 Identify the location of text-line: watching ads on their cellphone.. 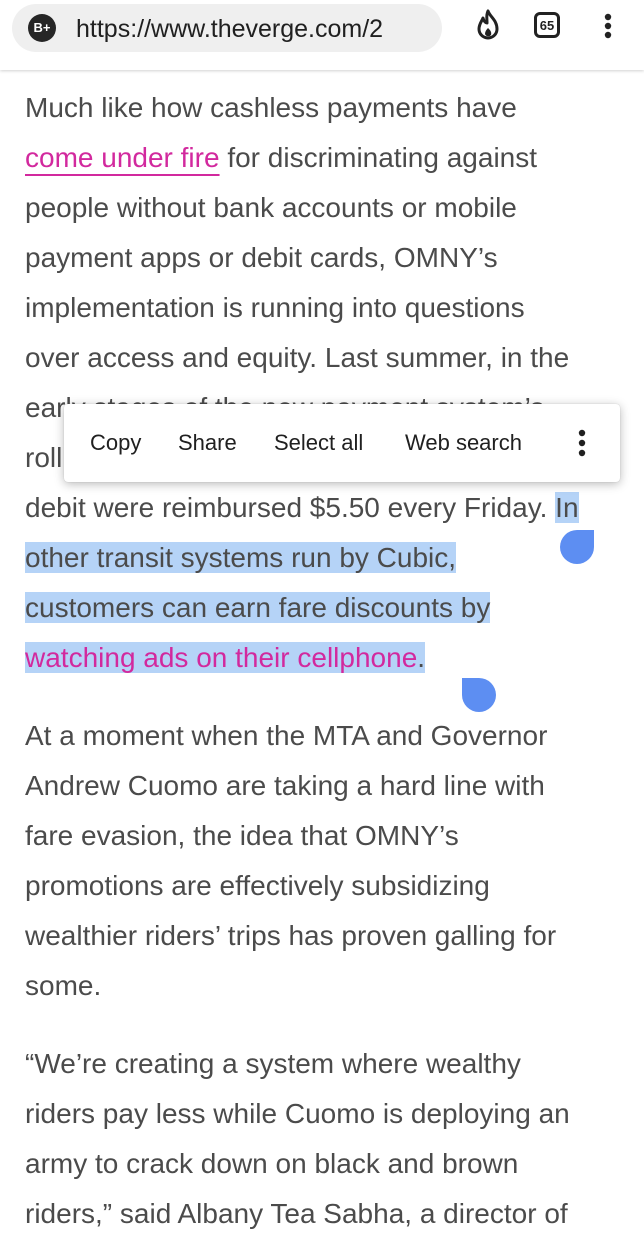
(325, 660).